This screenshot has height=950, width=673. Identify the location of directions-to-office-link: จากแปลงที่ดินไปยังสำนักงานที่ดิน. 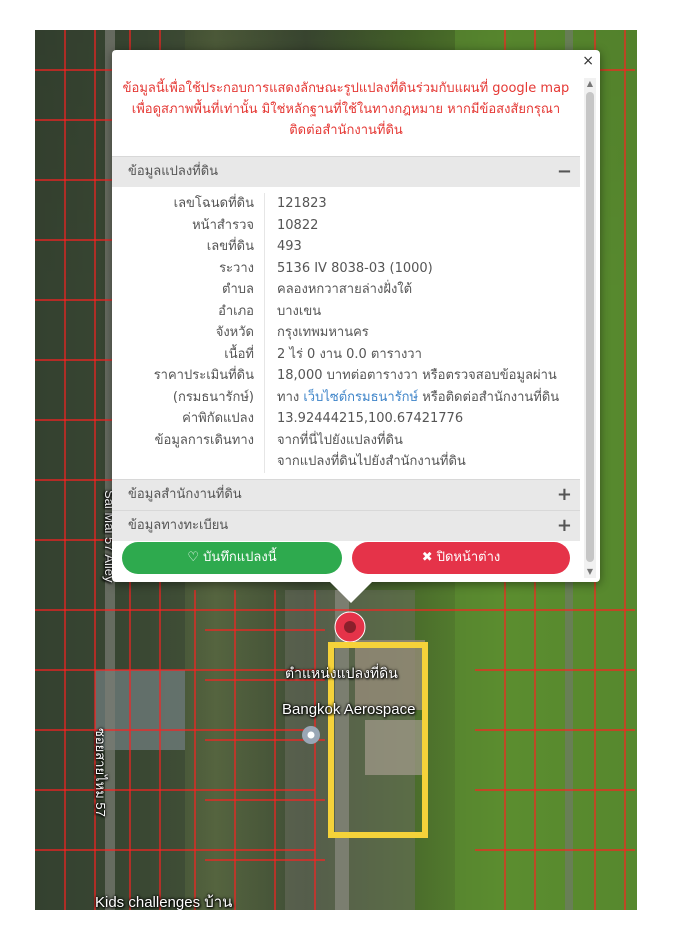
(428, 462).